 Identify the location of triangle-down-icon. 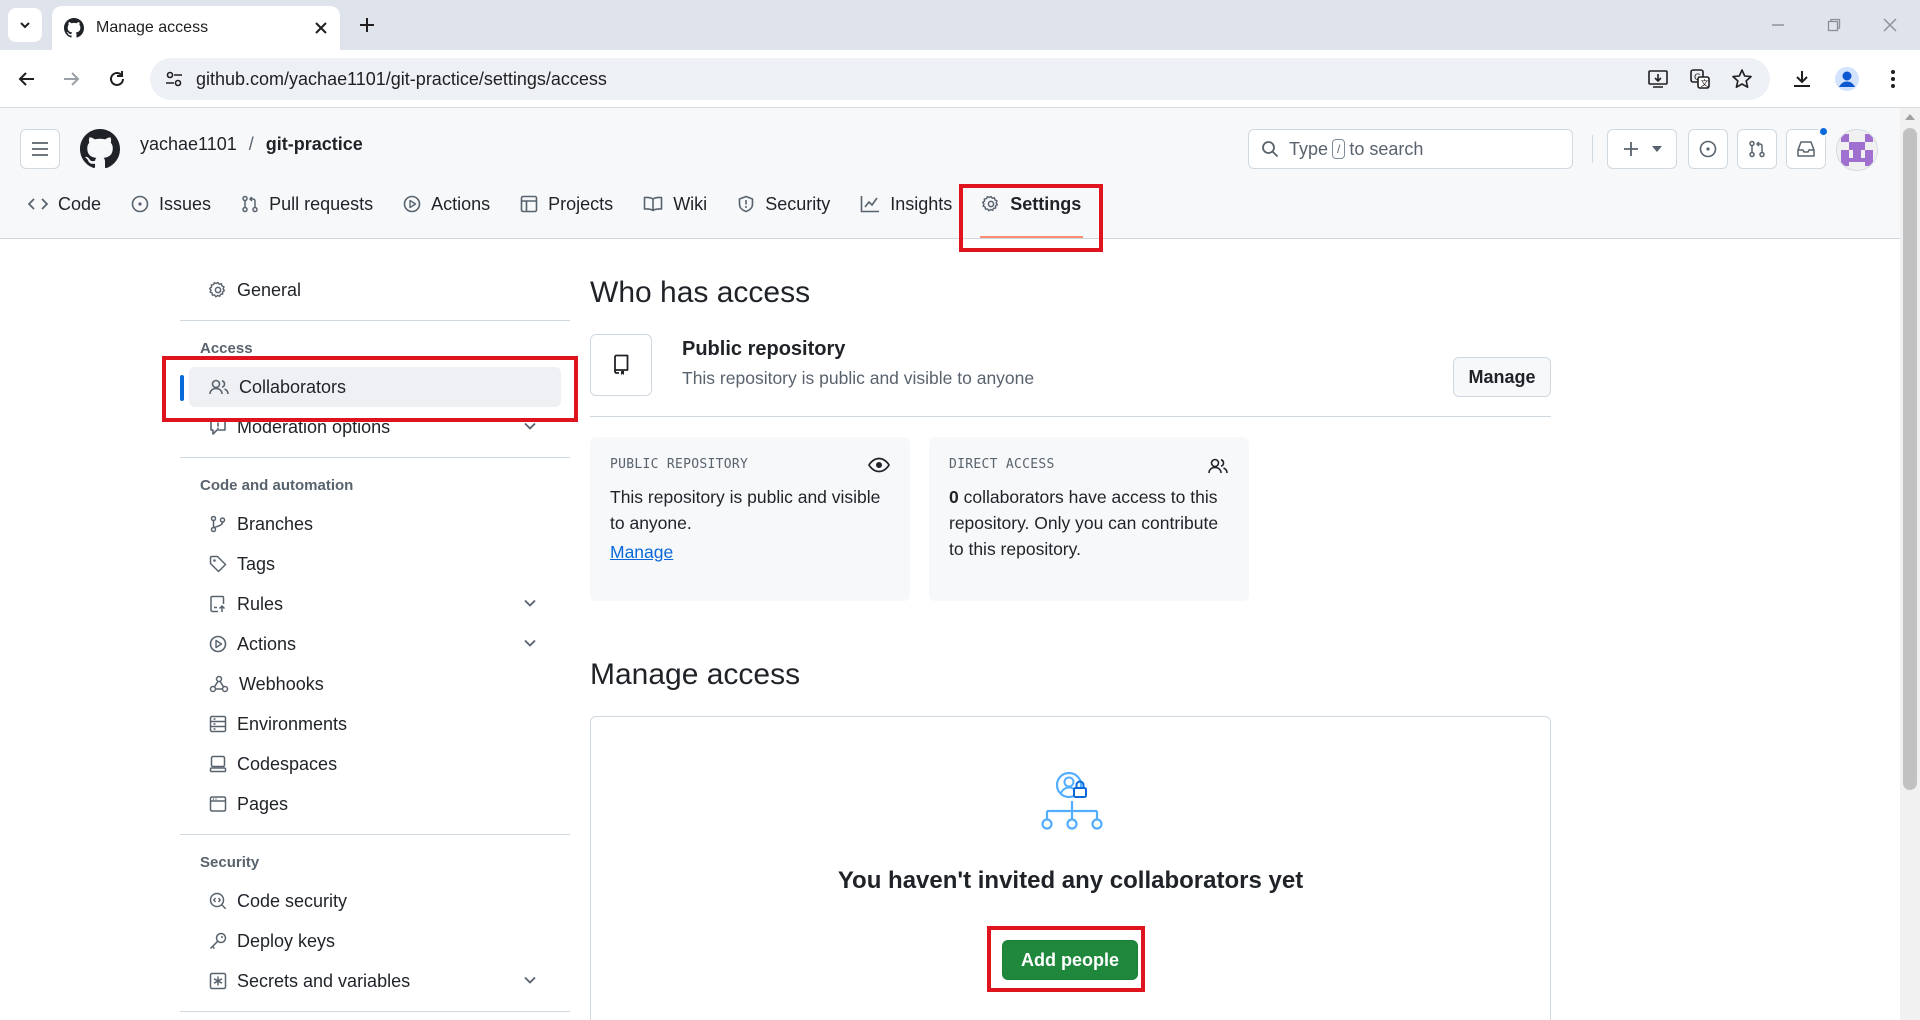
(1656, 149).